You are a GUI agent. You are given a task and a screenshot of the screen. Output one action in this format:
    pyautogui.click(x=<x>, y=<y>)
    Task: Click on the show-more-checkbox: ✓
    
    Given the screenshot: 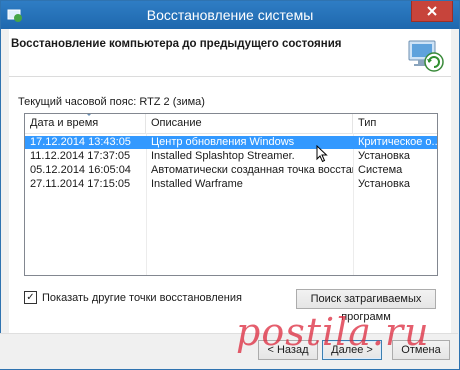 What is the action you would take?
    pyautogui.click(x=30, y=297)
    